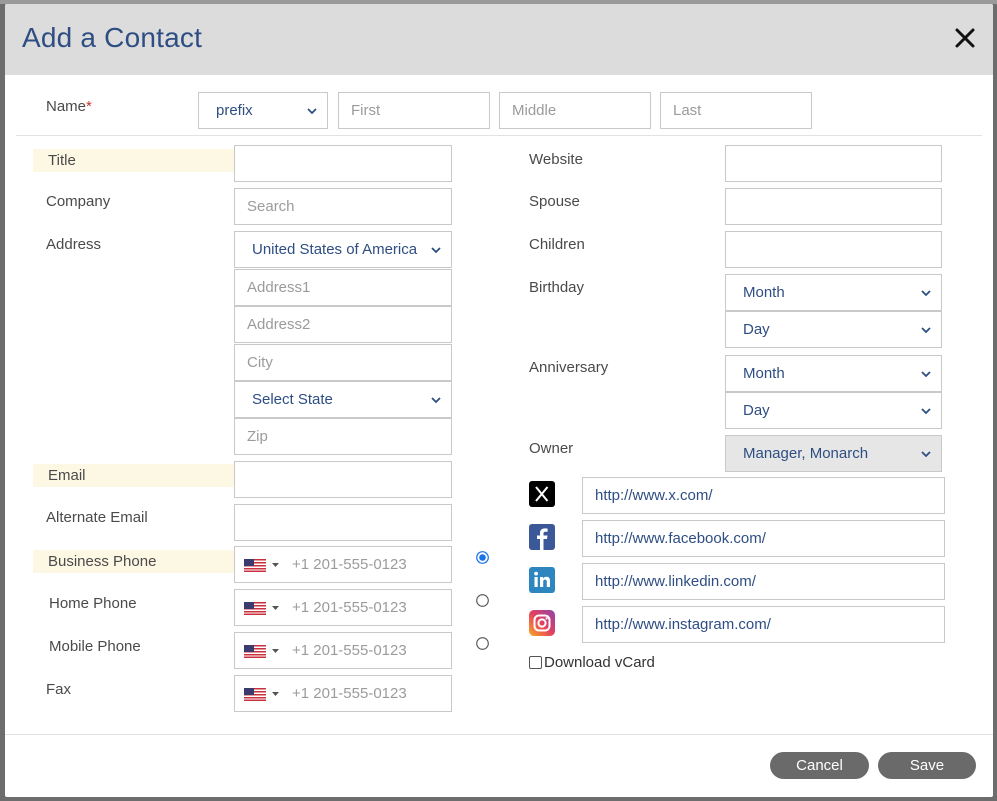 This screenshot has width=997, height=801. Describe the element at coordinates (343, 362) in the screenshot. I see `city-input: City` at that location.